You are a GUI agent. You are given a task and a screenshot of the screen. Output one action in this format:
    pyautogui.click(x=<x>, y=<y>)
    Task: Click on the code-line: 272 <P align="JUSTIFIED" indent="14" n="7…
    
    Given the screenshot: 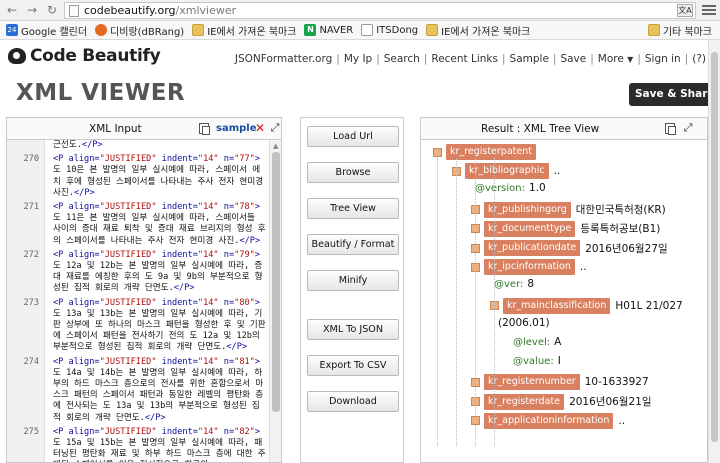 What is the action you would take?
    pyautogui.click(x=145, y=272)
    